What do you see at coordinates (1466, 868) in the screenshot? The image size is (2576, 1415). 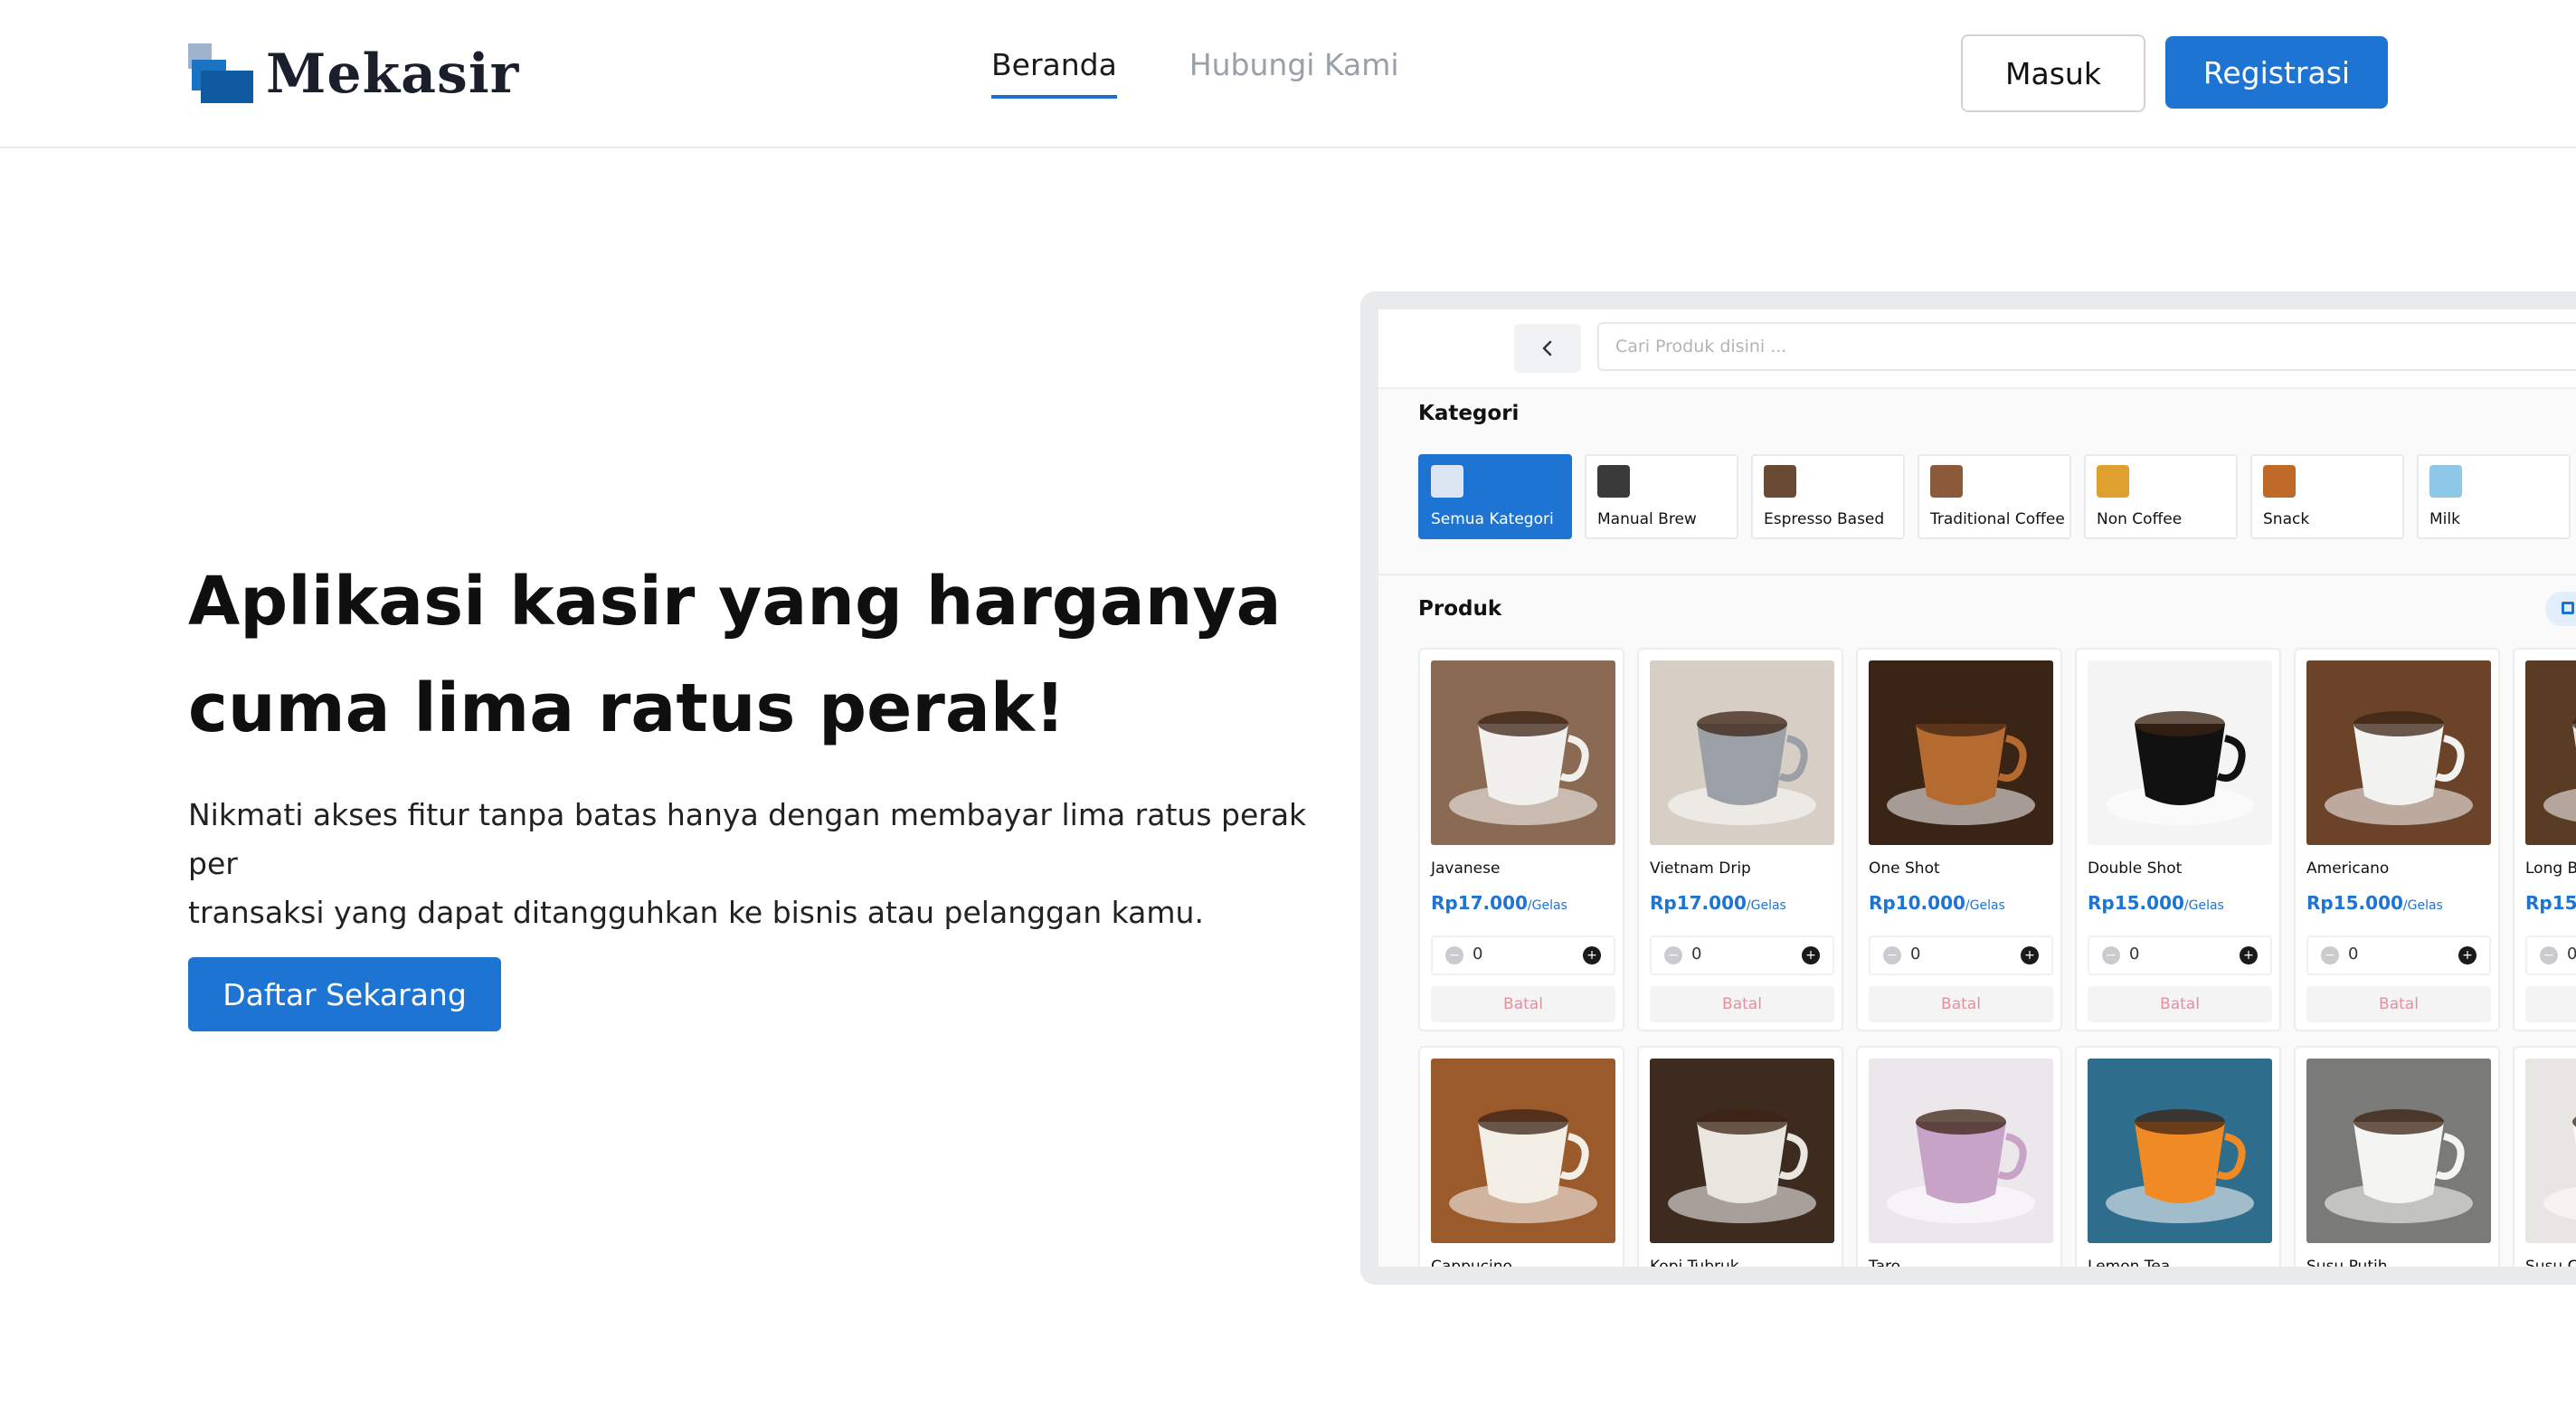 I see `product-name: Javanese` at bounding box center [1466, 868].